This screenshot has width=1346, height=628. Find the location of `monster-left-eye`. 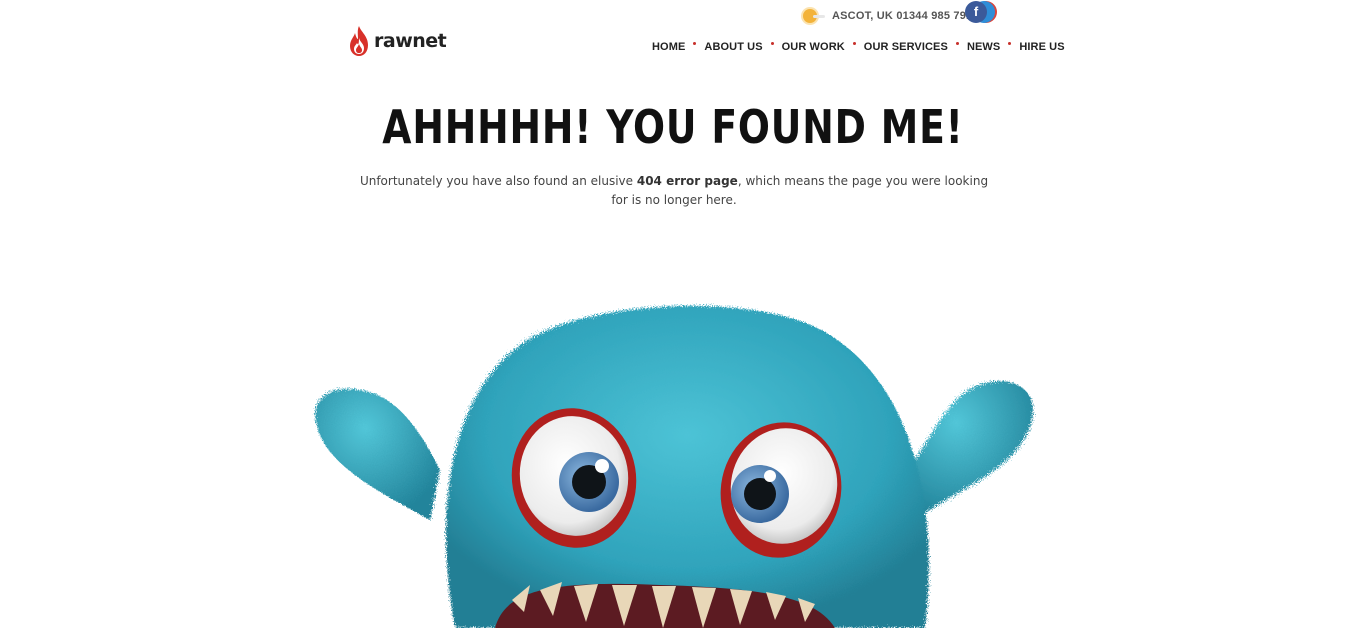

monster-left-eye is located at coordinates (574, 478).